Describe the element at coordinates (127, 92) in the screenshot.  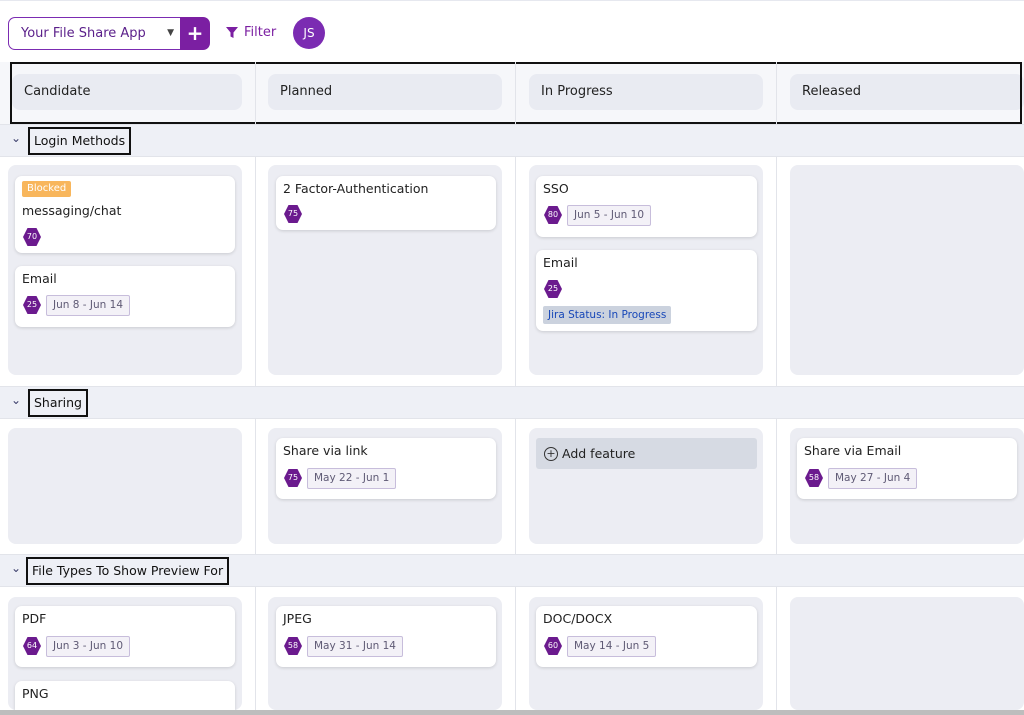
I see `column-header-candidate: Candidate` at that location.